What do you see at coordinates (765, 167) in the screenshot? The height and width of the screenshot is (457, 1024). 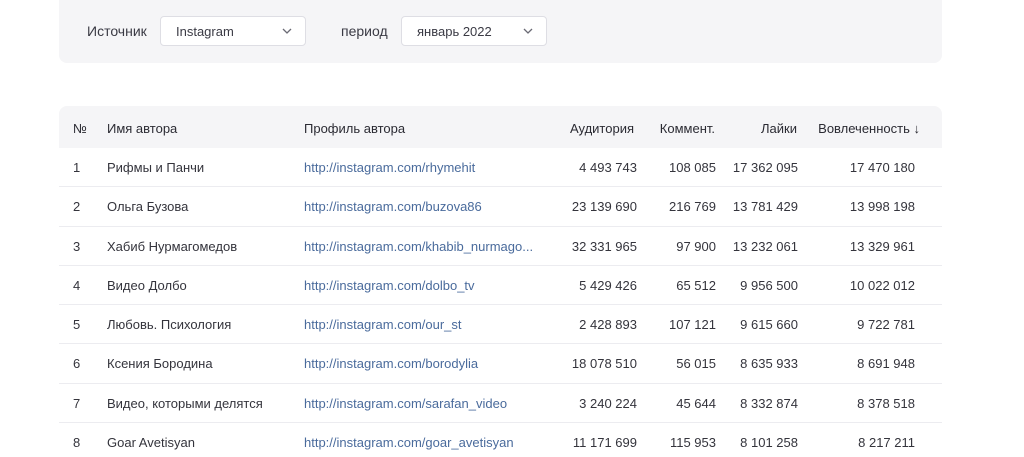 I see `cell-likes: 17 362 095` at bounding box center [765, 167].